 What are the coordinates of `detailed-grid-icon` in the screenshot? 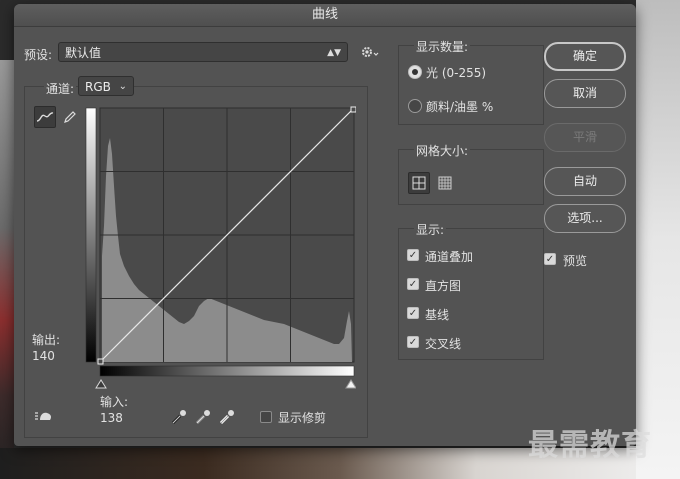 It's located at (445, 183).